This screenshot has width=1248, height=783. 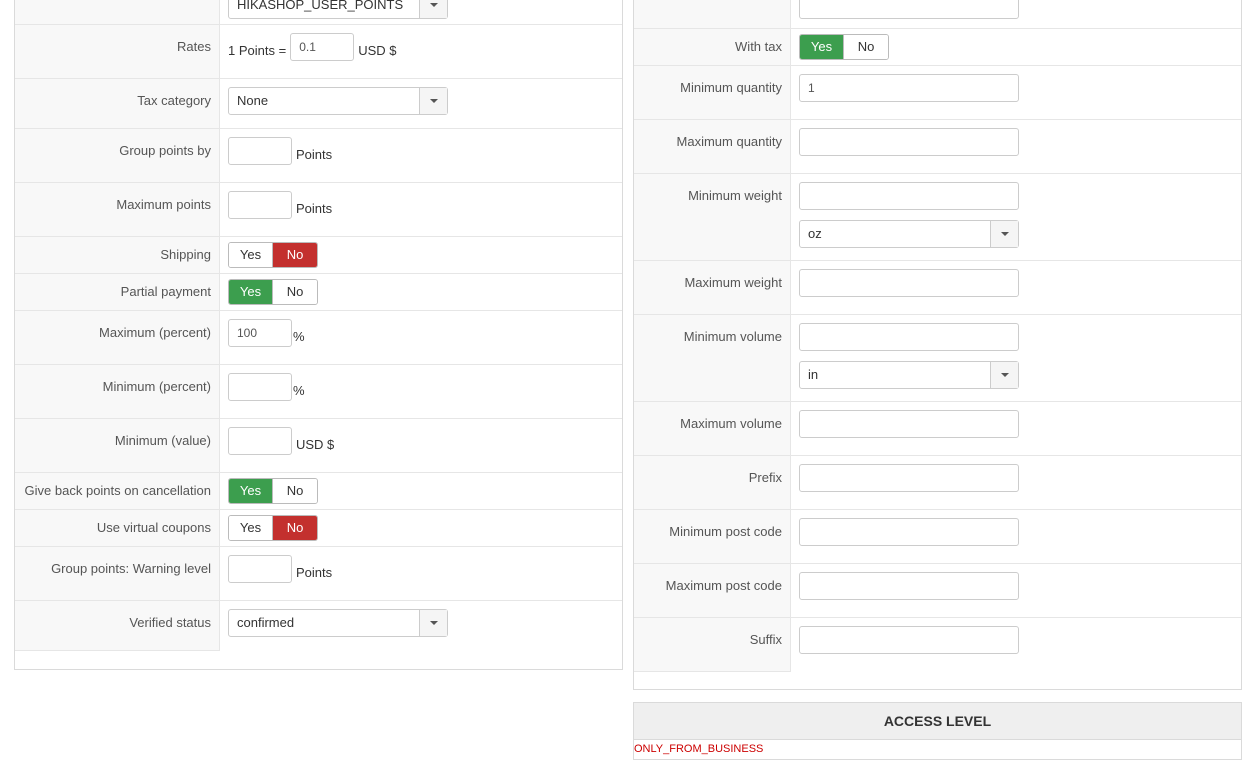 What do you see at coordinates (117, 573) in the screenshot?
I see `warning-level-label: Group points: Warning level` at bounding box center [117, 573].